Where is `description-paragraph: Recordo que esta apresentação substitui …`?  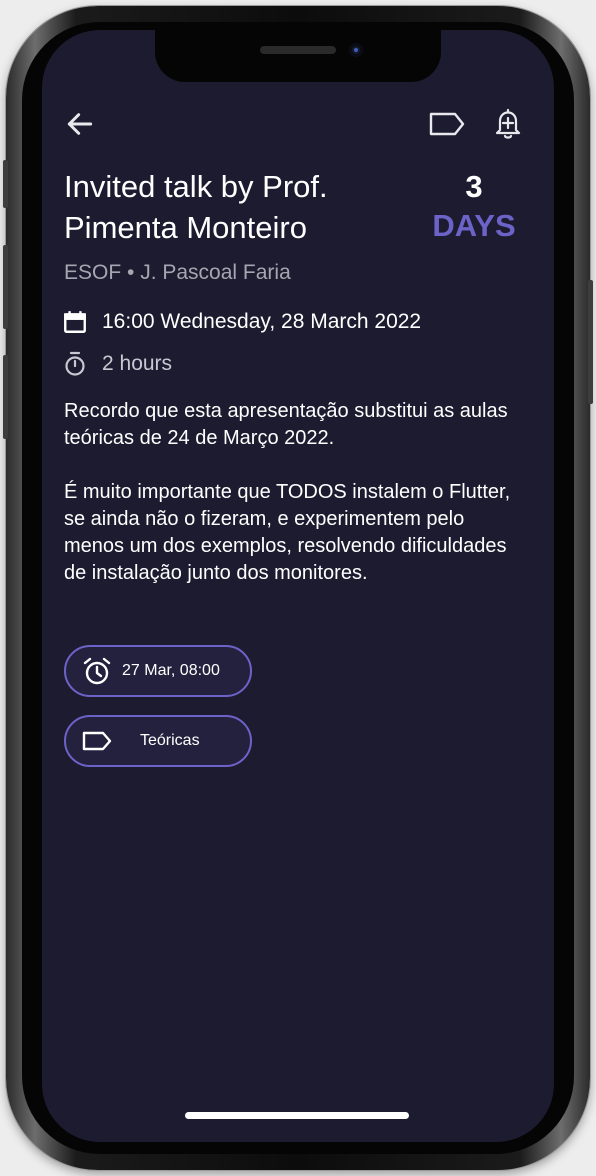
description-paragraph: Recordo que esta apresentação substitui … is located at coordinates (286, 424).